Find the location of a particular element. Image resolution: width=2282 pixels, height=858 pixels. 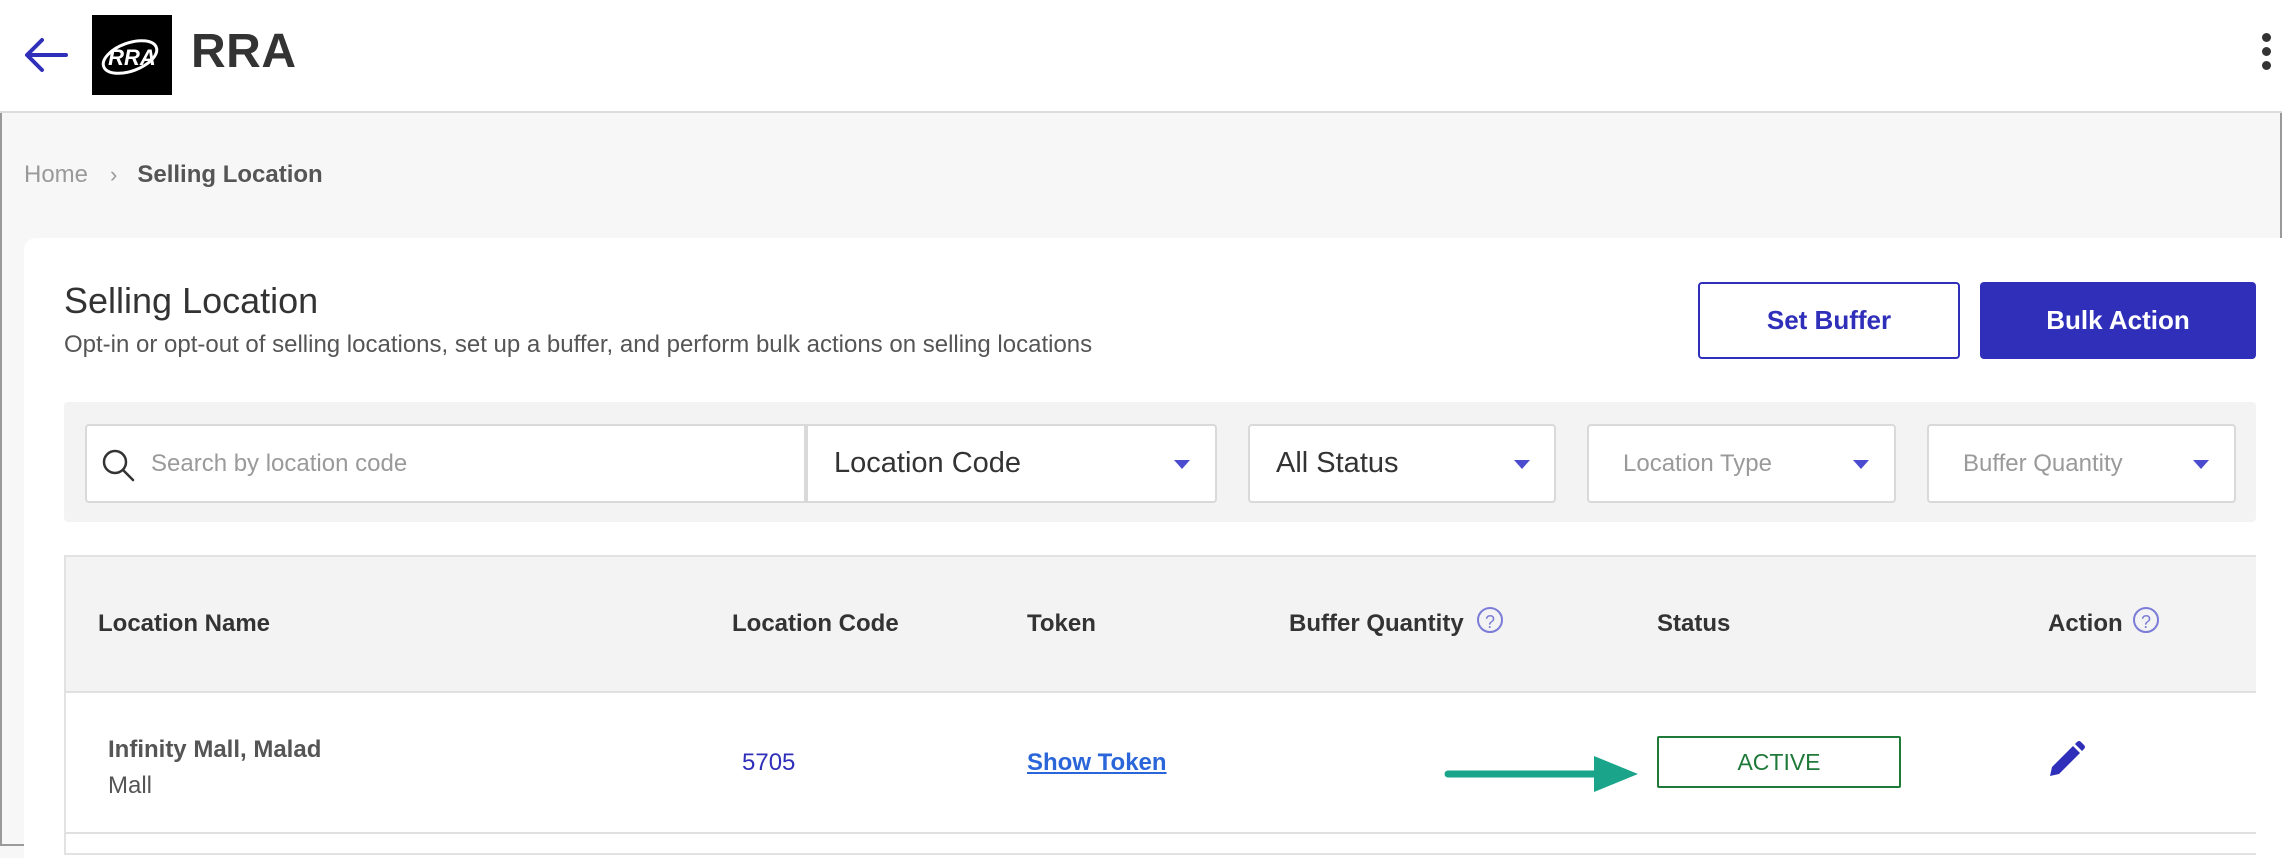

location-name: Infinity Mall, Malad is located at coordinates (215, 749).